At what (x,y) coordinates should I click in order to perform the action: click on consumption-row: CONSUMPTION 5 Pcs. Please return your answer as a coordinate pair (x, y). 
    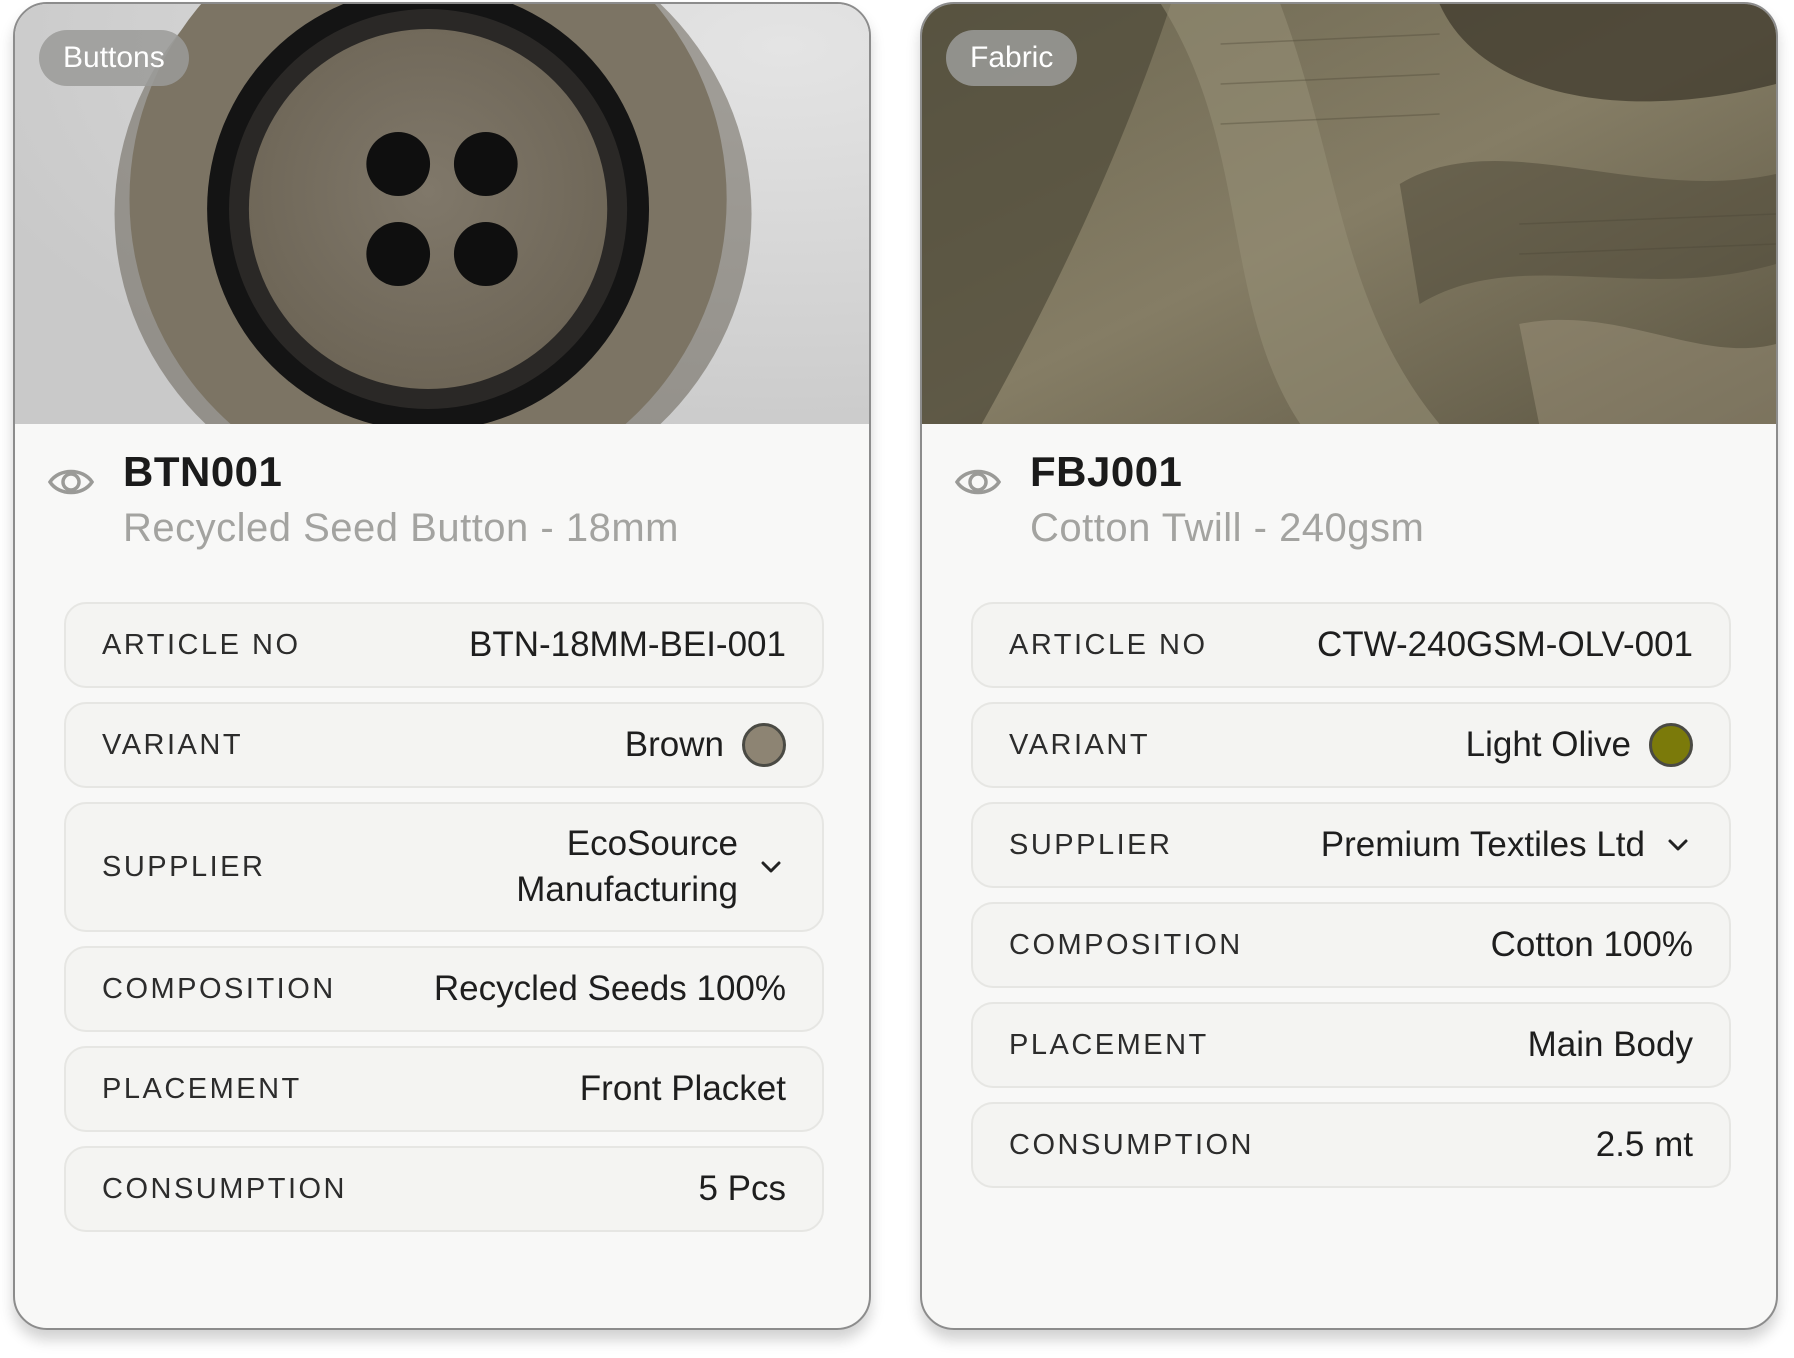
    Looking at the image, I should click on (444, 1189).